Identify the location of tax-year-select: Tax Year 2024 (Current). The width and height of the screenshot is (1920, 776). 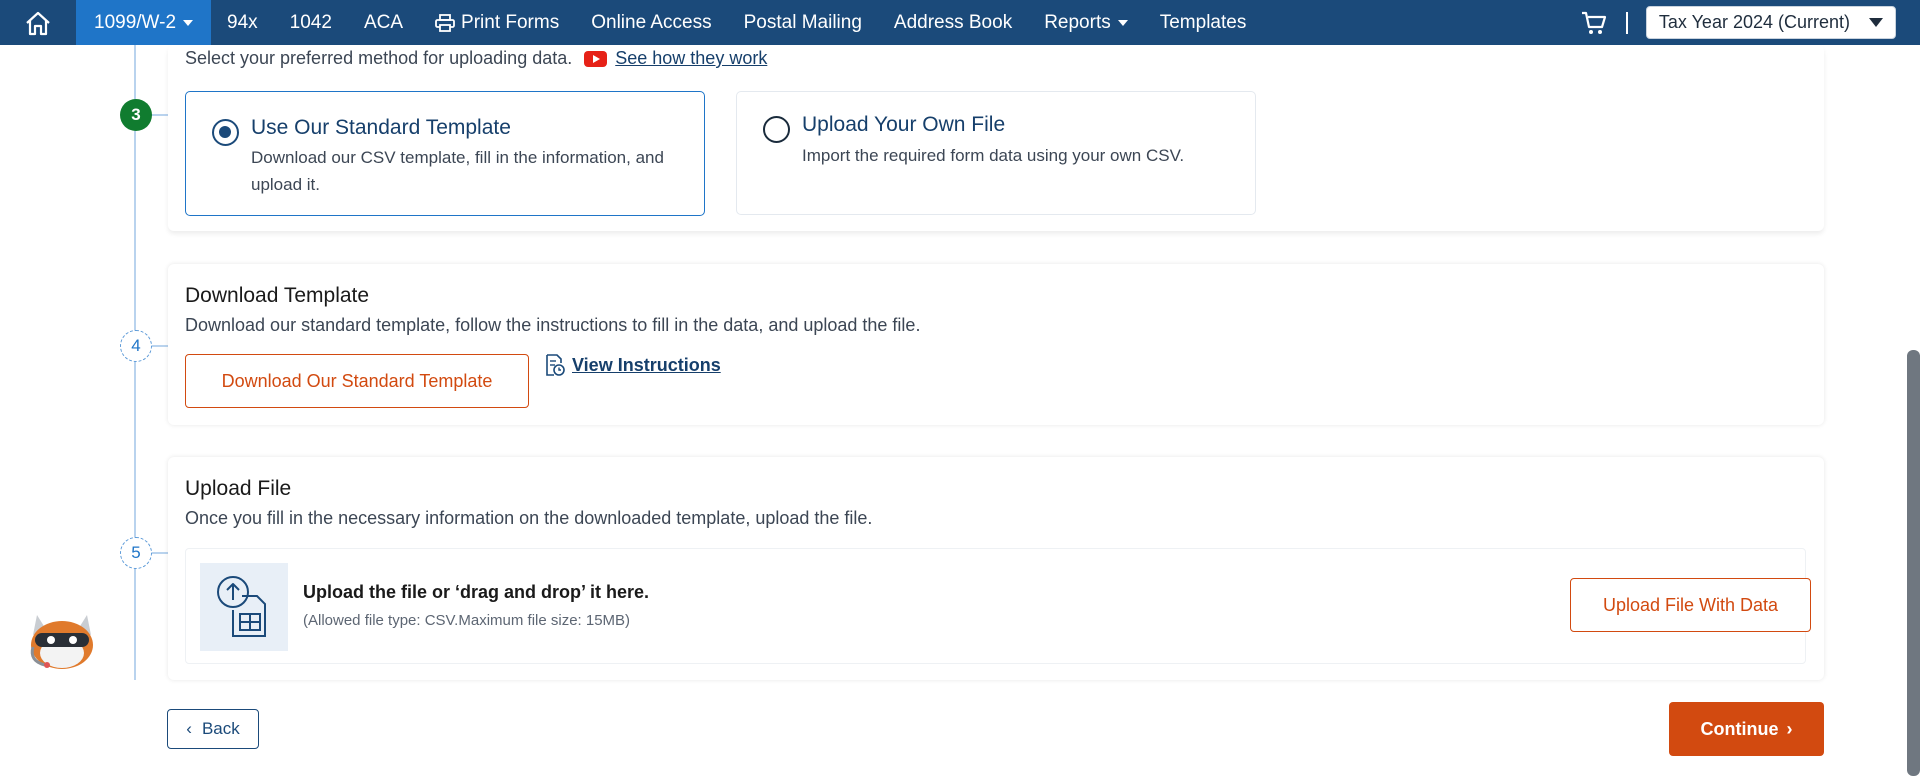
(1770, 22).